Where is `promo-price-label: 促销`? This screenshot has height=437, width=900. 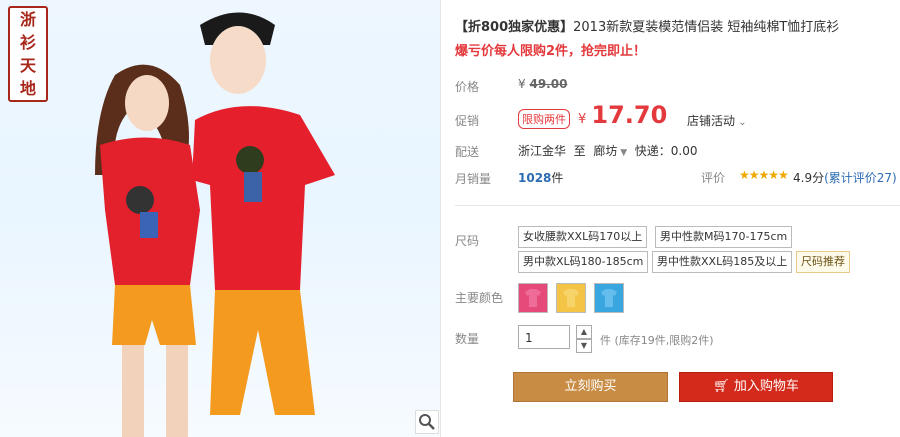
promo-price-label: 促销 is located at coordinates (467, 121).